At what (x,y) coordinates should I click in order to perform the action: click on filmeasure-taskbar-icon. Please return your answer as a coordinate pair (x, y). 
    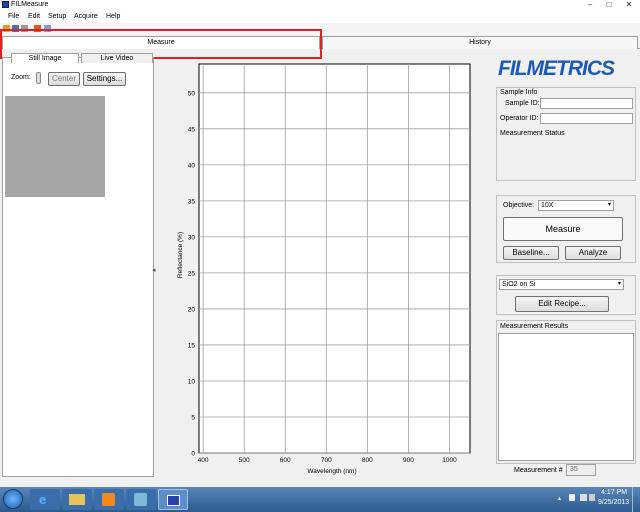
    Looking at the image, I should click on (173, 499).